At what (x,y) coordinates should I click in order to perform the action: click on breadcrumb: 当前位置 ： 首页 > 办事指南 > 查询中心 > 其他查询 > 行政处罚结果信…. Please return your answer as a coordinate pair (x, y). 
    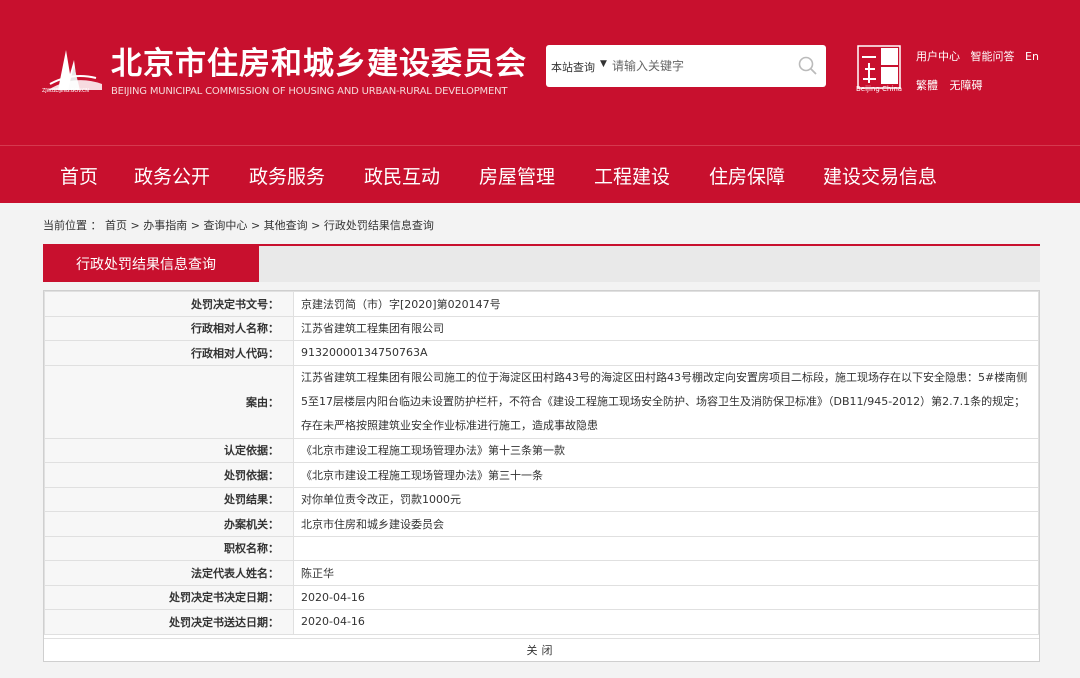
    Looking at the image, I should click on (238, 225).